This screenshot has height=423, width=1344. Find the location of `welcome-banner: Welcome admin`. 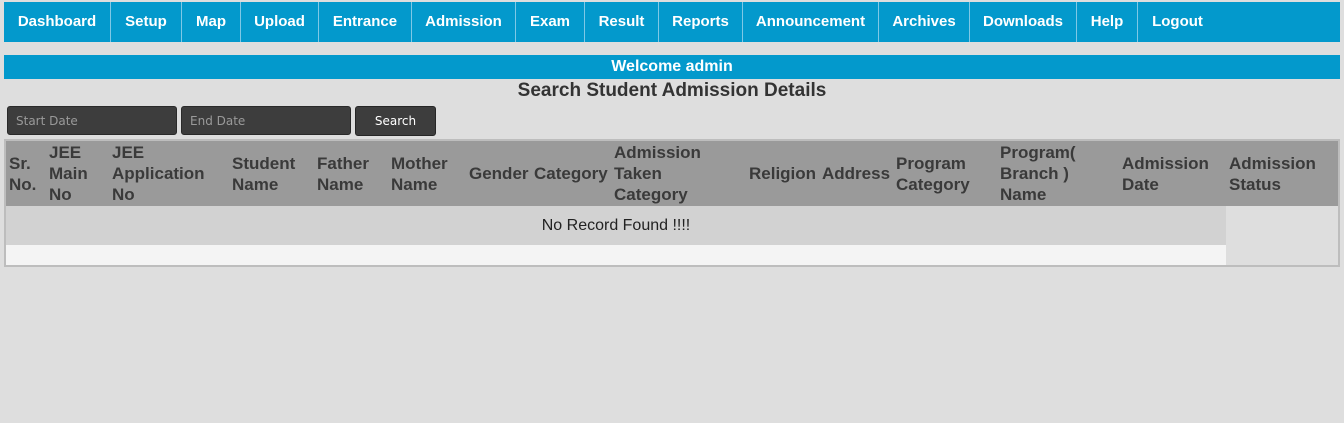

welcome-banner: Welcome admin is located at coordinates (672, 67).